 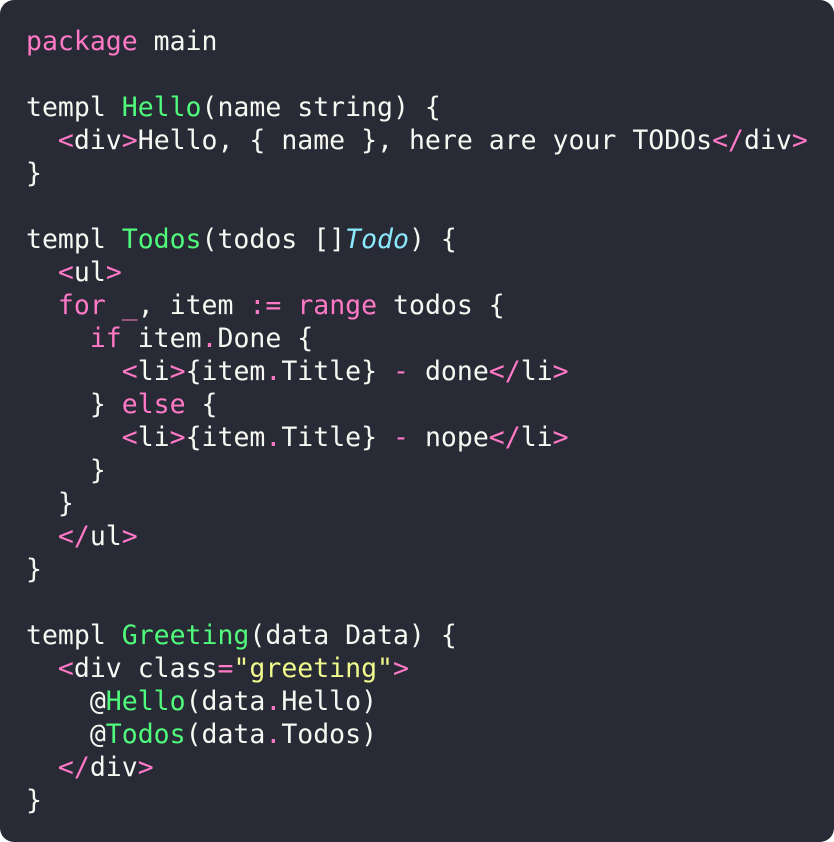 I want to click on code-text: (name string) {, so click(x=321, y=107).